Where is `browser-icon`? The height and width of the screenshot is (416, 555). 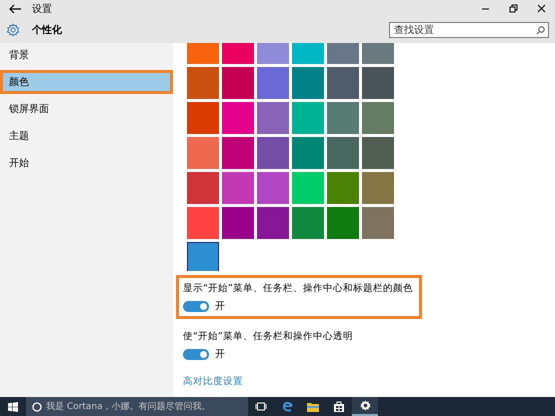 browser-icon is located at coordinates (287, 406).